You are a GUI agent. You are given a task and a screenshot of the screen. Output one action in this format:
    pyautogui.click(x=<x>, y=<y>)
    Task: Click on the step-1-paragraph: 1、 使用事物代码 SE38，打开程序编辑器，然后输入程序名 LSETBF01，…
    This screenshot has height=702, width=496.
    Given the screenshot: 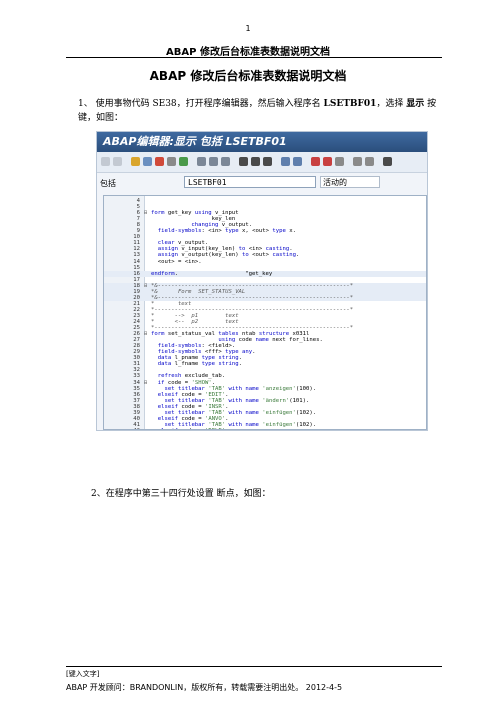 What is the action you would take?
    pyautogui.click(x=258, y=111)
    